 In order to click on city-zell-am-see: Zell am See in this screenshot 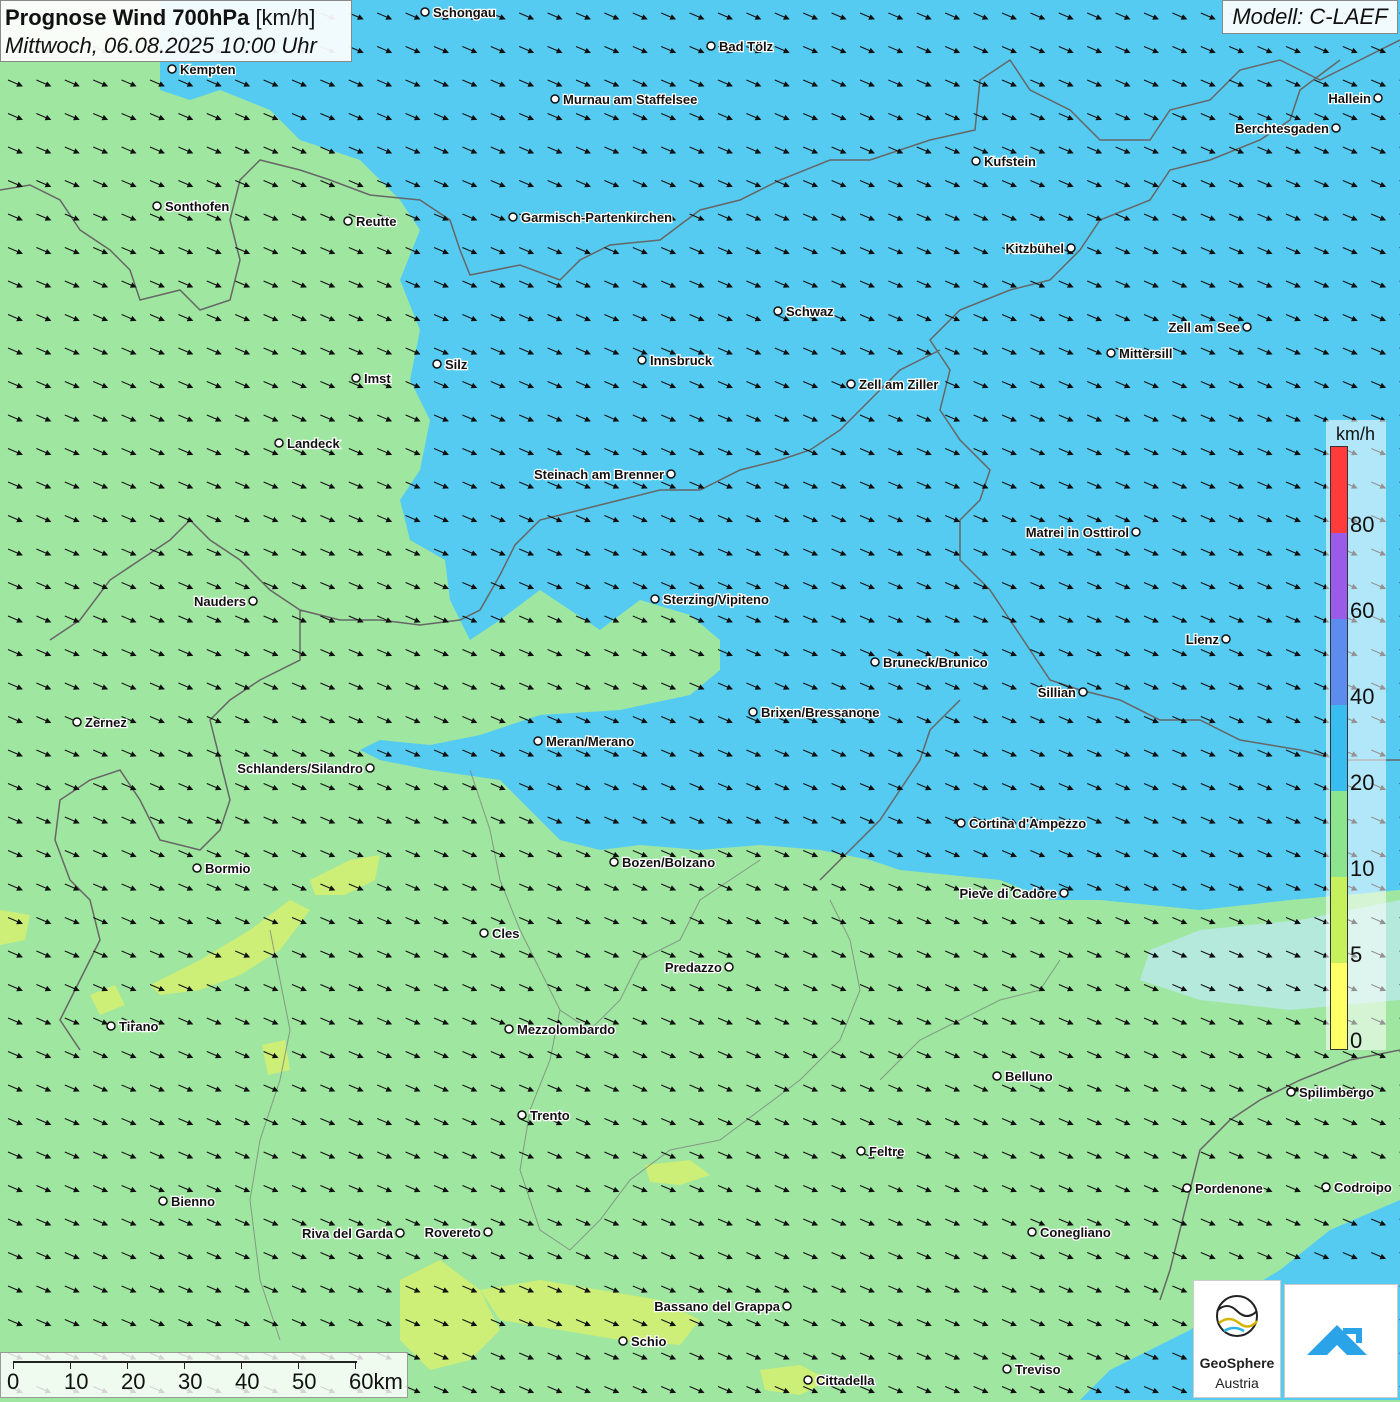, I will do `click(1209, 327)`.